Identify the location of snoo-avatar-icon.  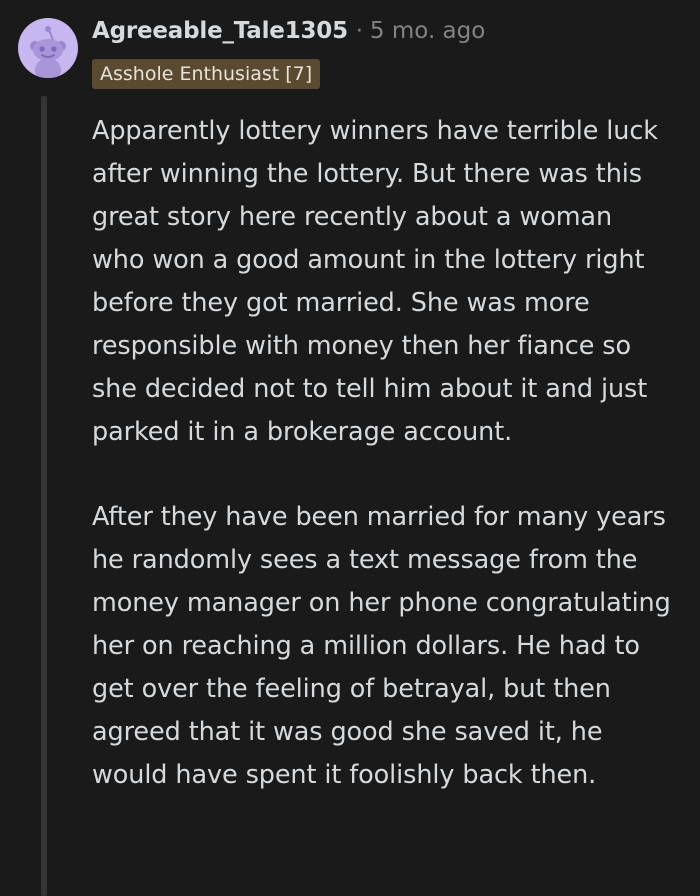
(48, 52).